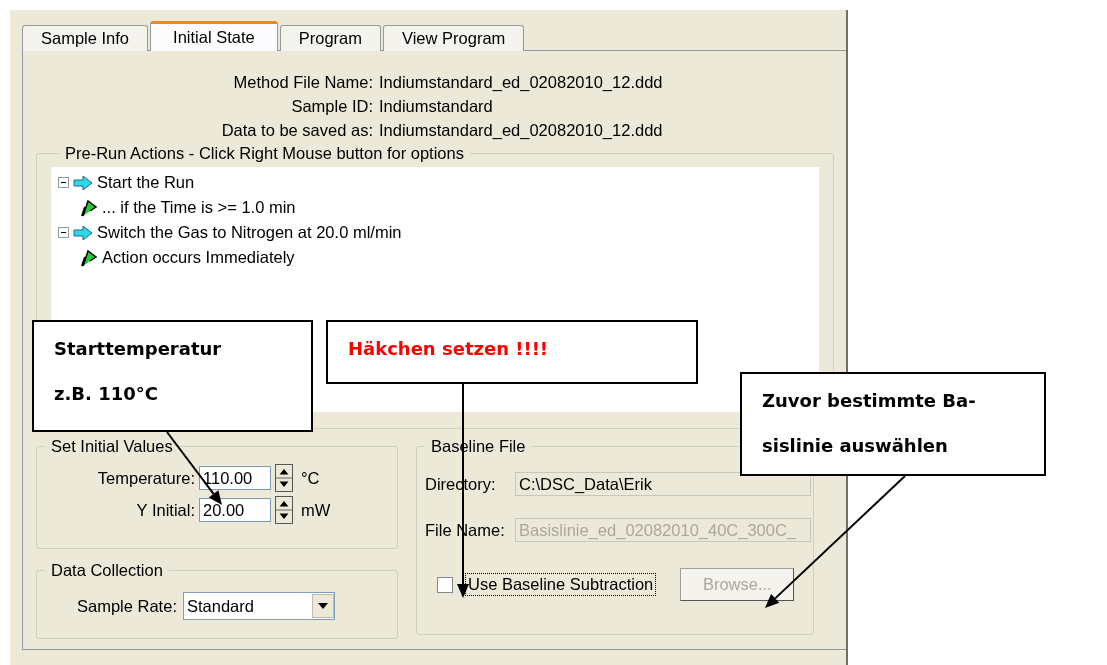 This screenshot has width=1107, height=665. Describe the element at coordinates (436, 106) in the screenshot. I see `field-value: Indiumstandard` at that location.